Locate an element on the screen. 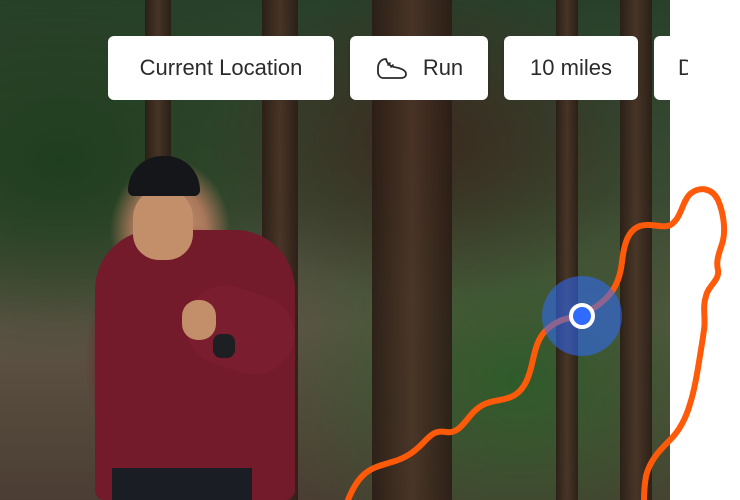  runner-hand is located at coordinates (199, 320).